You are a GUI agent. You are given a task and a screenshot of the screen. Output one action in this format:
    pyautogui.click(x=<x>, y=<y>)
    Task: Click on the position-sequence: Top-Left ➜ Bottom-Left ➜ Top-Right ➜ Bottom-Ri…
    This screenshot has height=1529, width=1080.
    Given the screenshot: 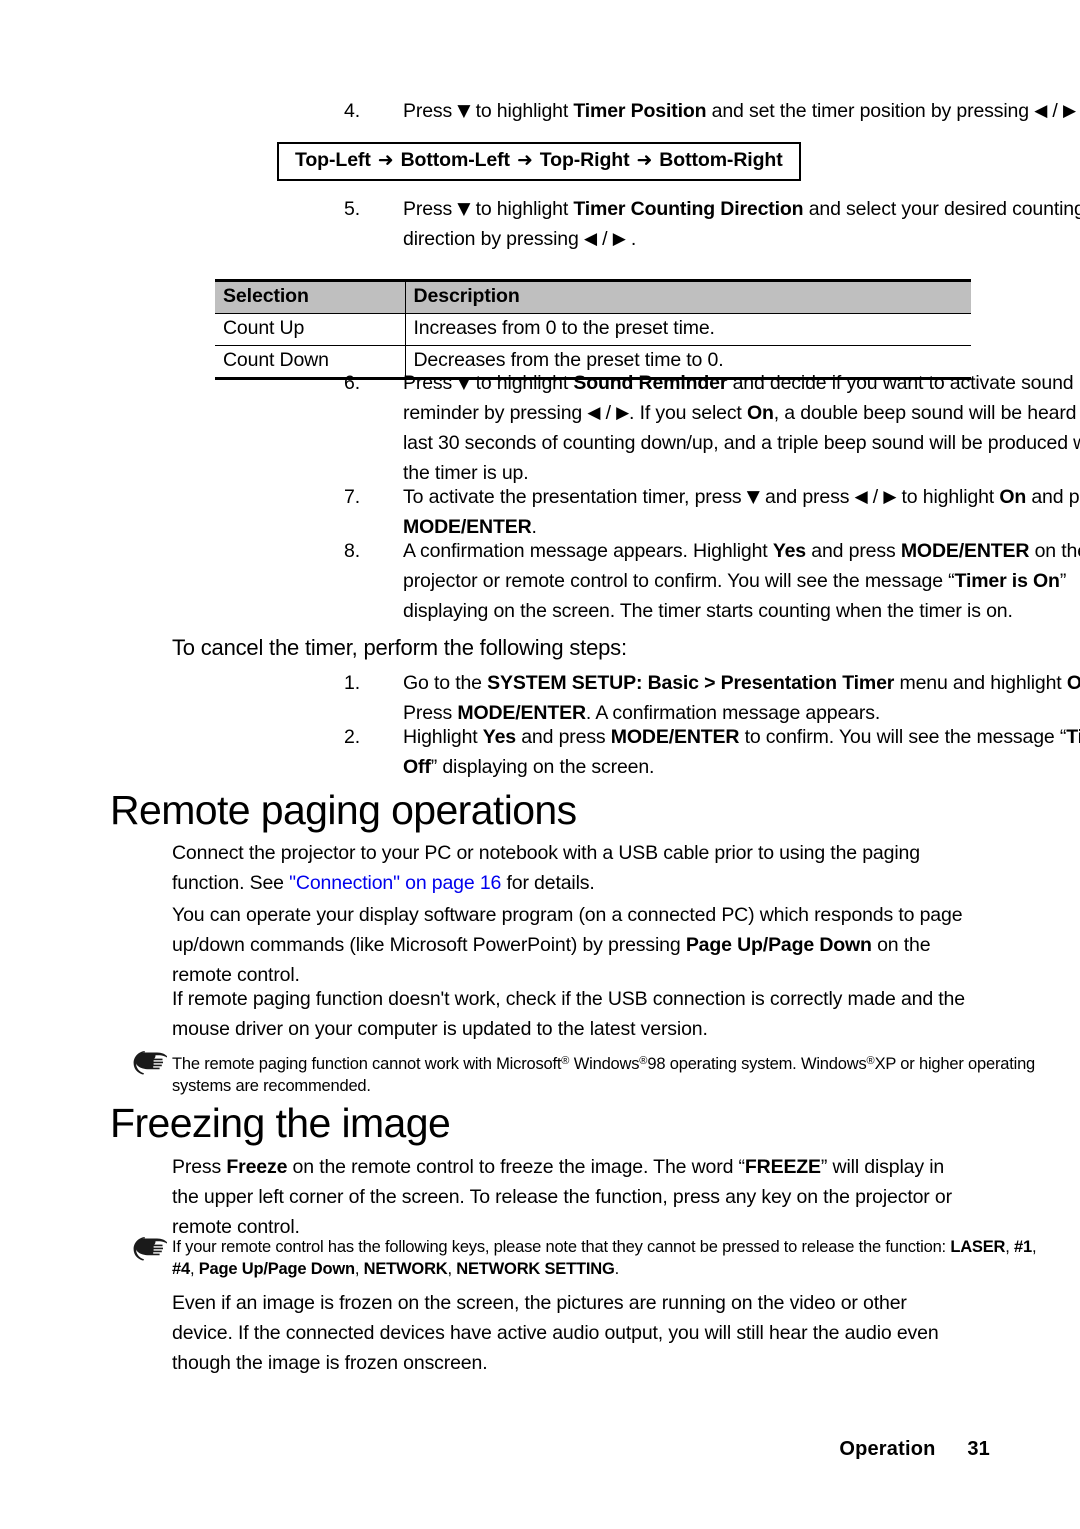 What is the action you would take?
    pyautogui.click(x=539, y=161)
    